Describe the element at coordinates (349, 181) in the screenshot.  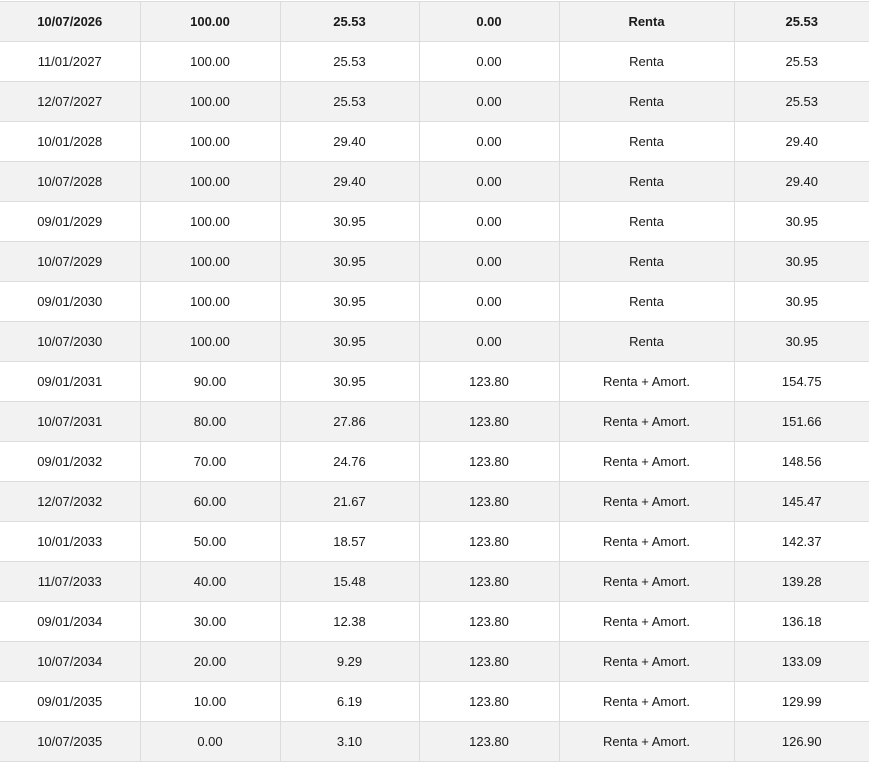
I see `interest-cell: 29.40` at that location.